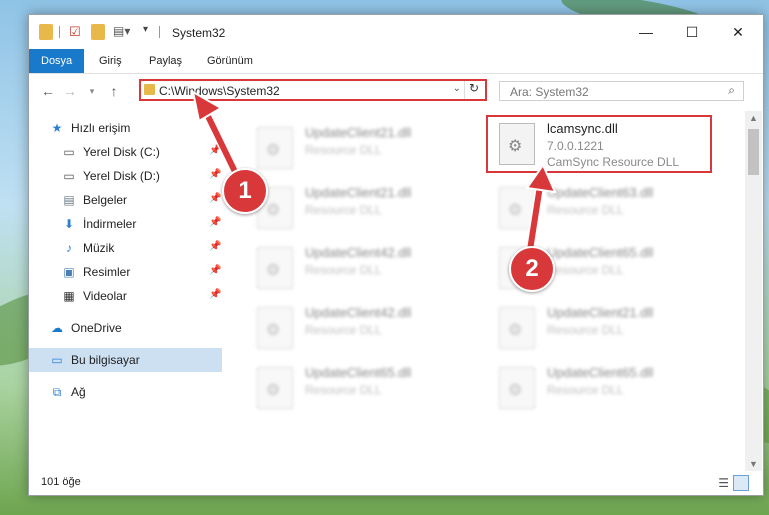 The image size is (769, 515). What do you see at coordinates (218, 138) in the screenshot?
I see `arrow-to-address` at bounding box center [218, 138].